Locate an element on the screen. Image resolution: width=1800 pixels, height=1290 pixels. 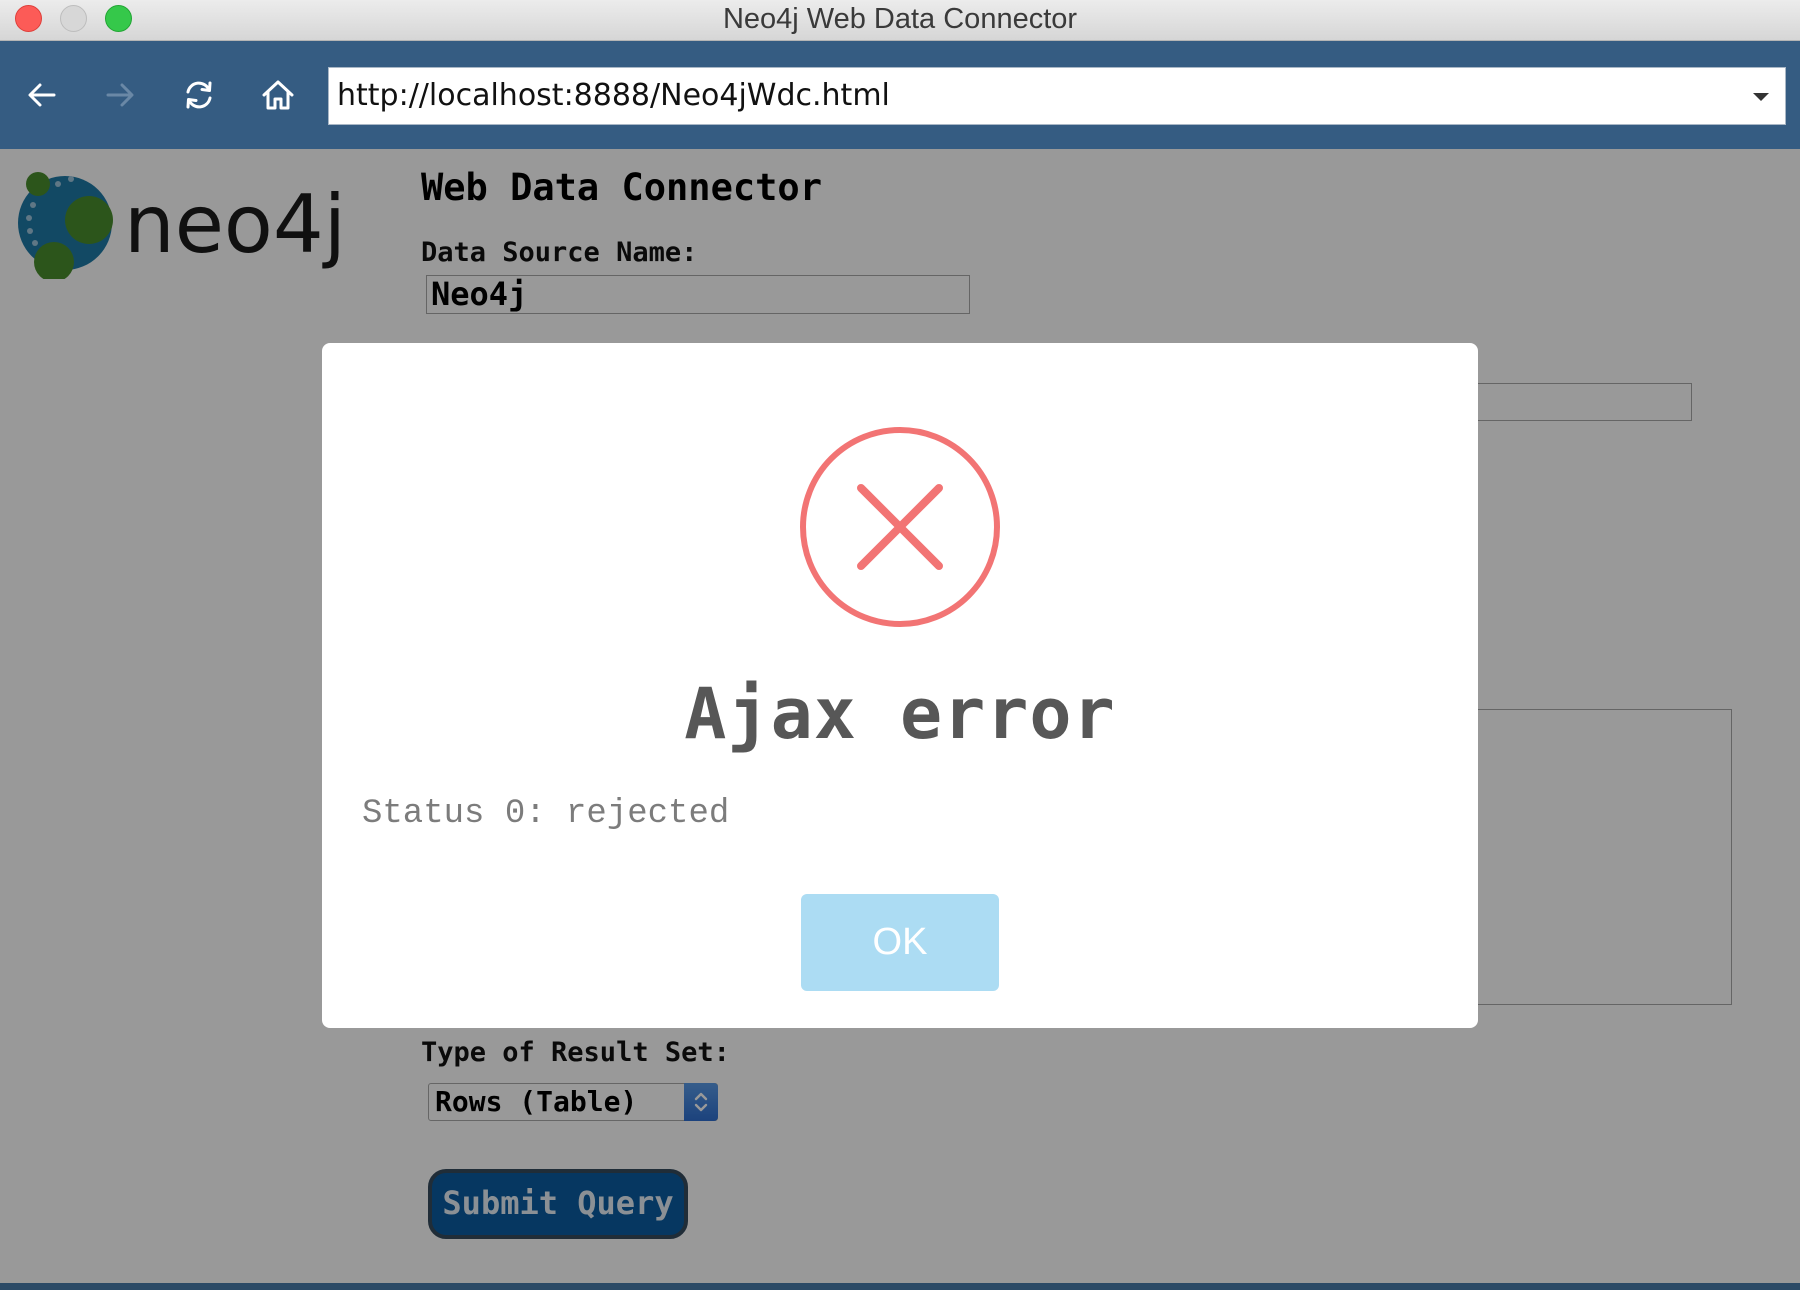
dialog-title: Ajax error is located at coordinates (900, 714).